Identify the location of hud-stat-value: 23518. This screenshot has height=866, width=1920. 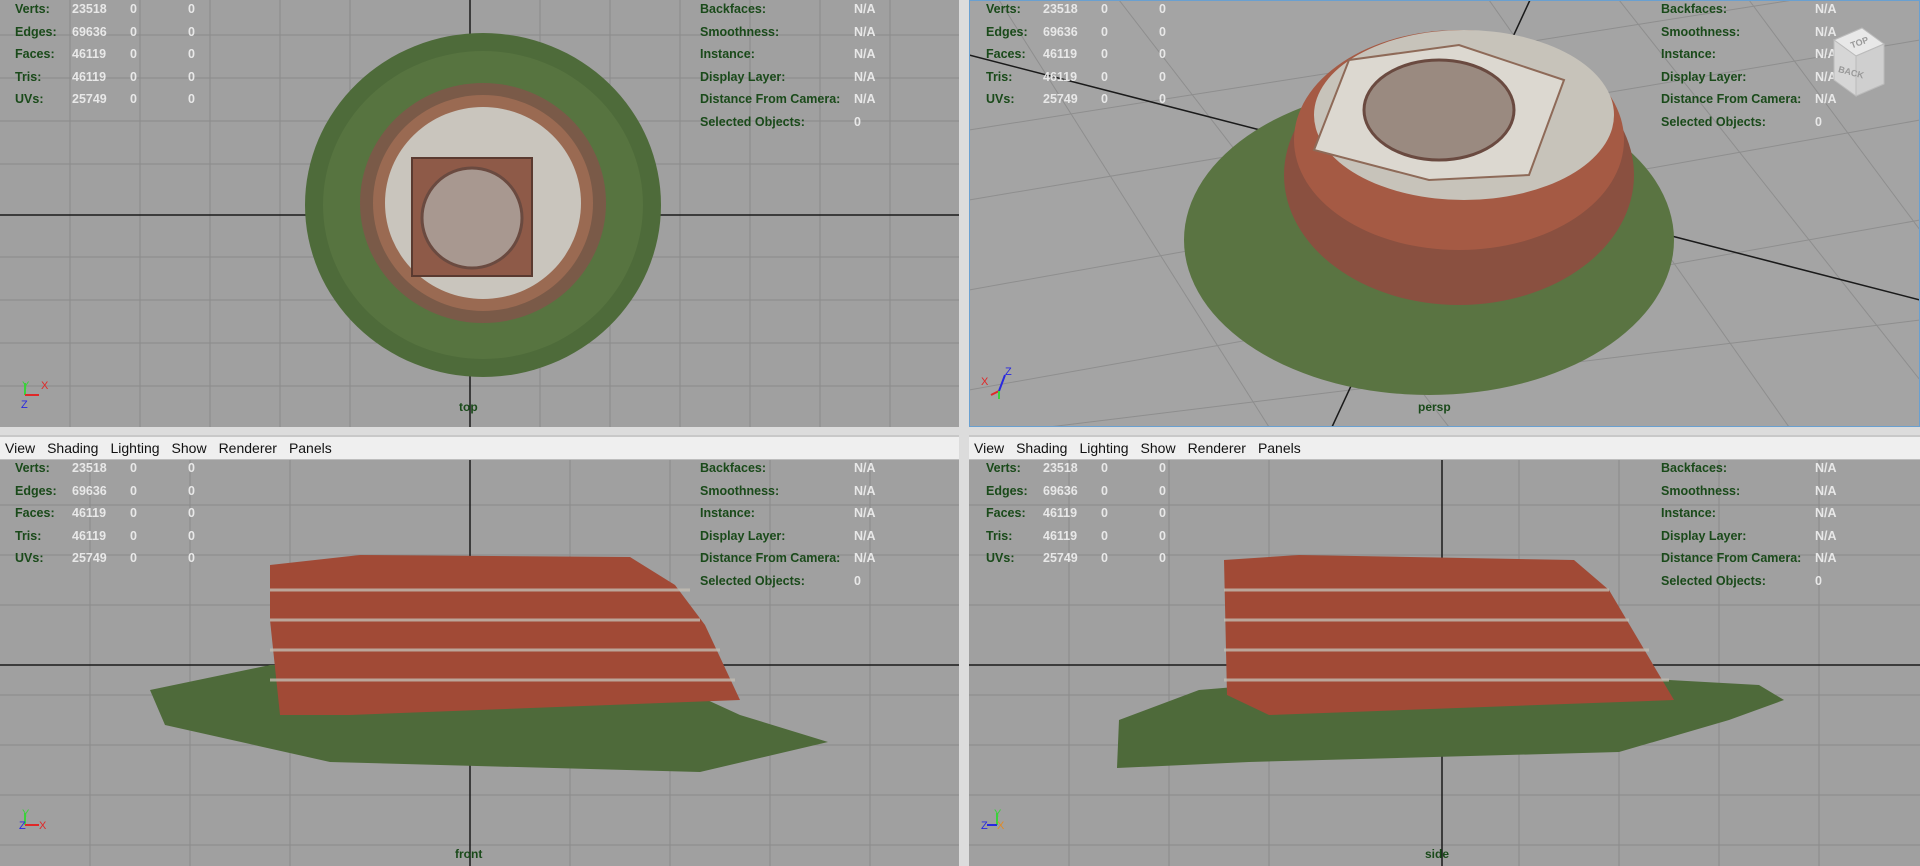
(89, 468).